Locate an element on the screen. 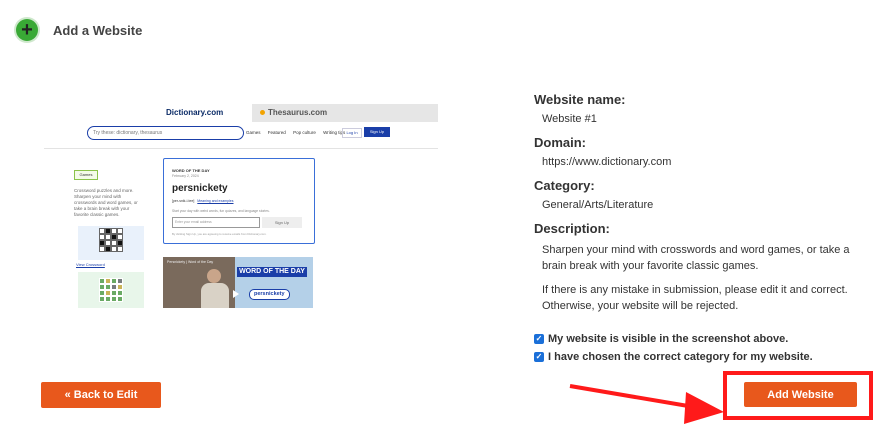 This screenshot has height=443, width=882. tab-thesaurus: Thesaurus.com is located at coordinates (345, 113).